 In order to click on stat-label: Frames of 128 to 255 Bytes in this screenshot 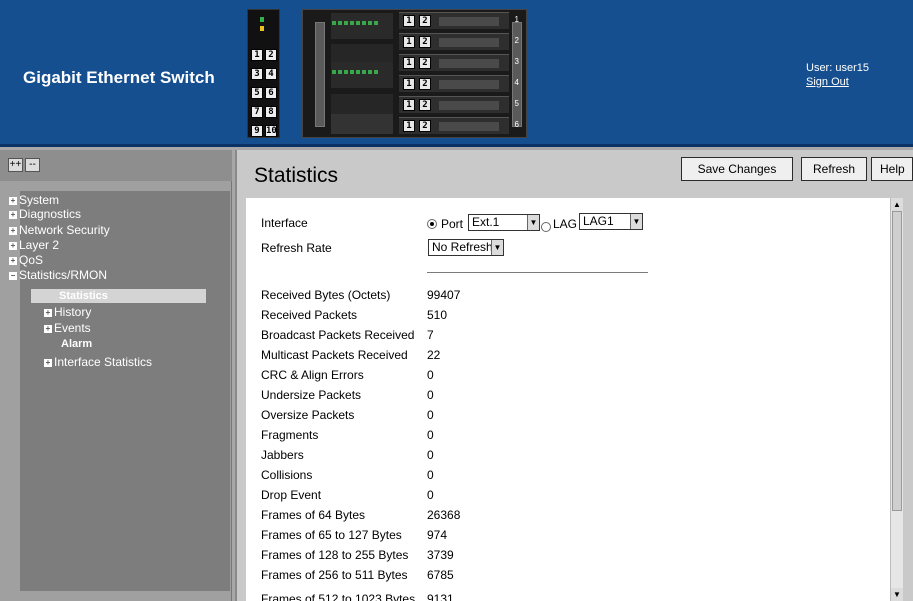, I will do `click(335, 555)`.